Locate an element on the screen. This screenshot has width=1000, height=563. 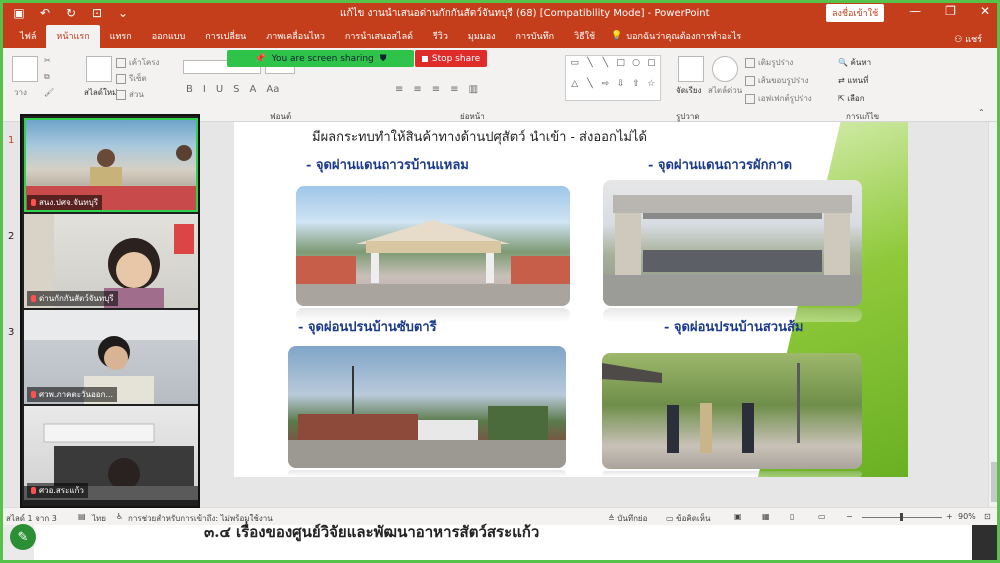
zoom-in-icon: + is located at coordinates (949, 516).